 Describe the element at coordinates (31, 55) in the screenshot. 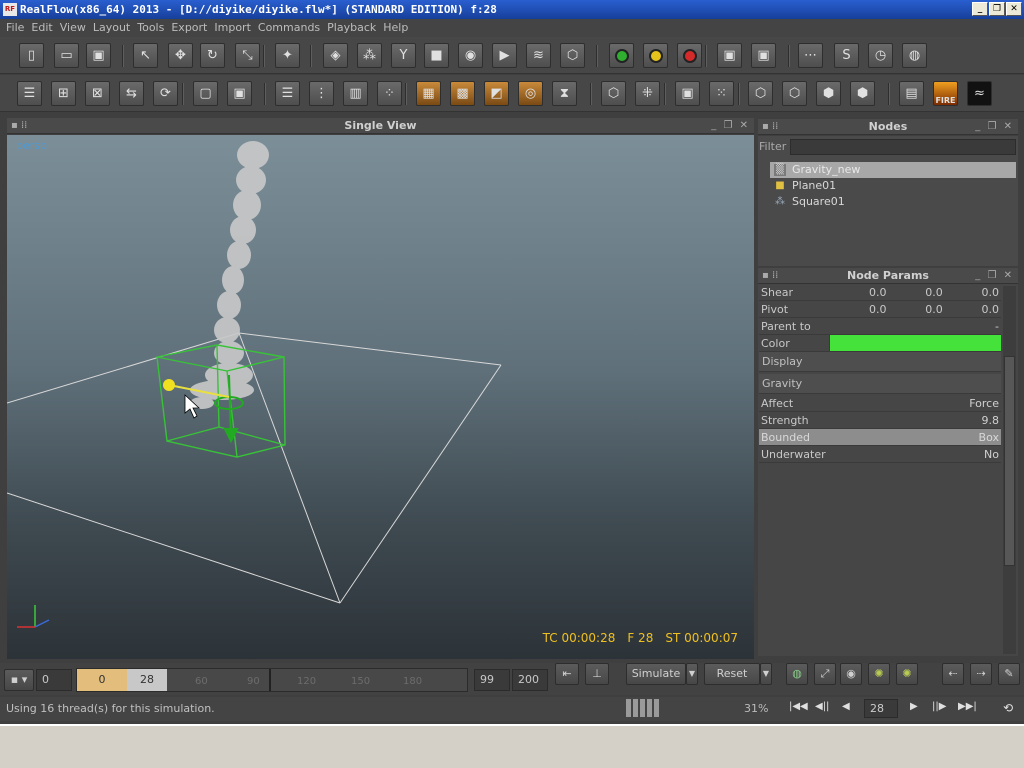

I see `new-scene-icon: ▯` at that location.